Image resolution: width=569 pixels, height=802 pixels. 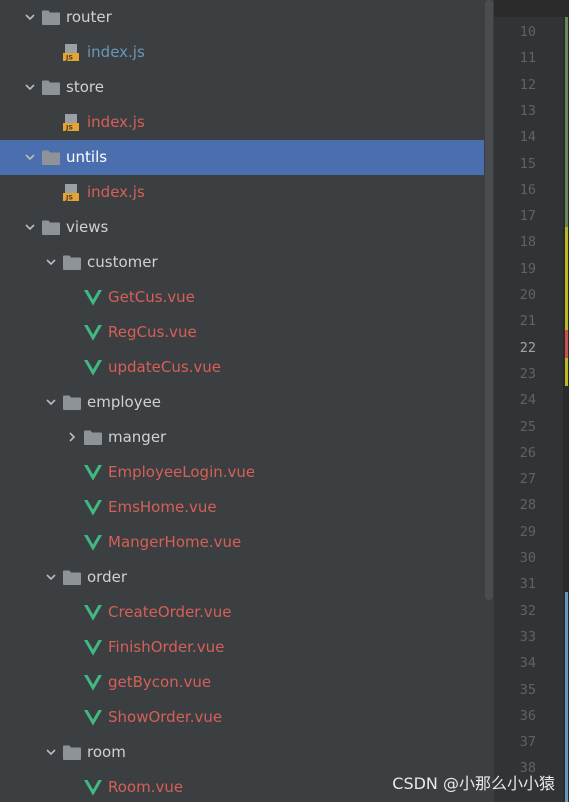 I want to click on file-label: ShowOrder.vue, so click(x=165, y=717).